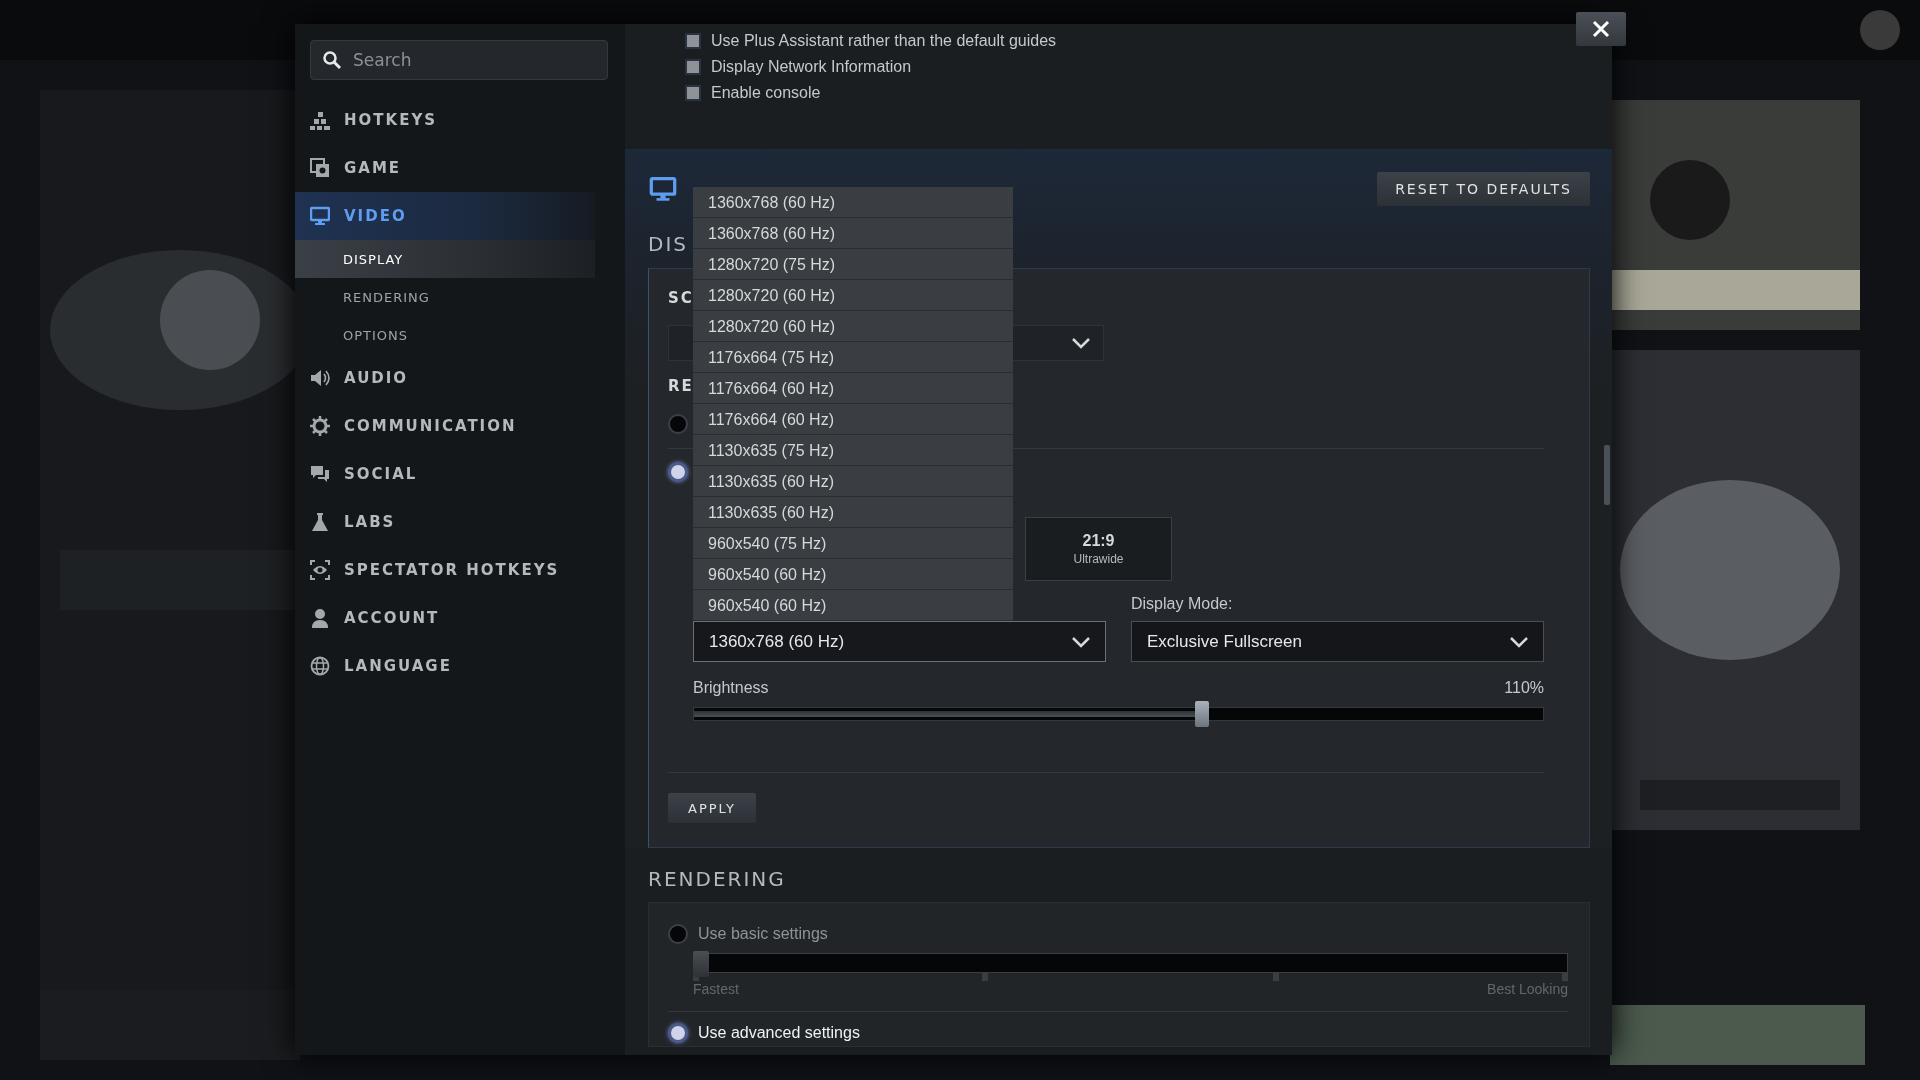 The width and height of the screenshot is (1920, 1080). I want to click on apply-button: APPLY, so click(712, 808).